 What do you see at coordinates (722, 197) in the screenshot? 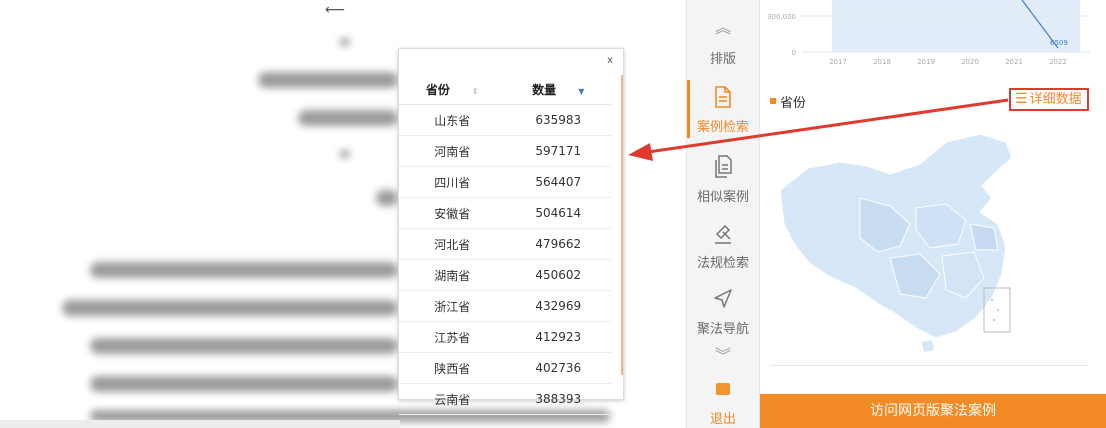
I see `nav-item-label: 相似案例` at bounding box center [722, 197].